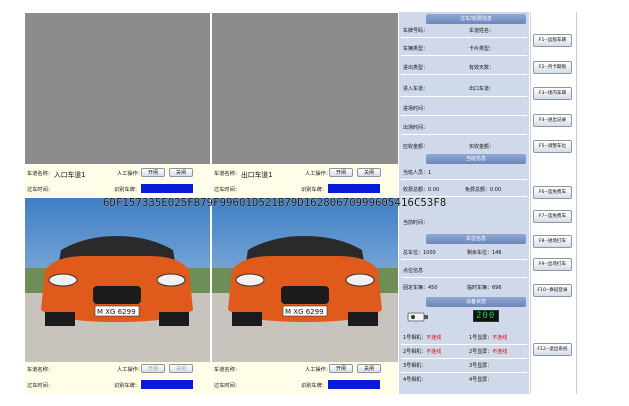 The image size is (629, 406). I want to click on total-space-text: 总车位：1000, so click(419, 252).